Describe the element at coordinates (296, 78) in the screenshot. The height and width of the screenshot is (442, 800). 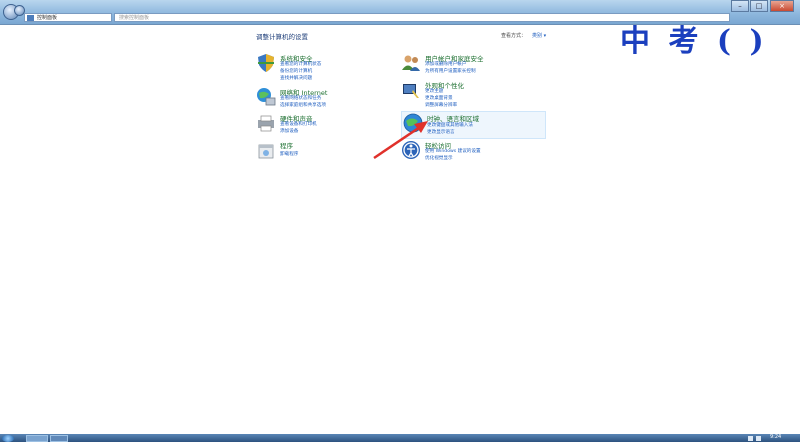
I see `link-troubleshoot: 查找并解决问题` at that location.